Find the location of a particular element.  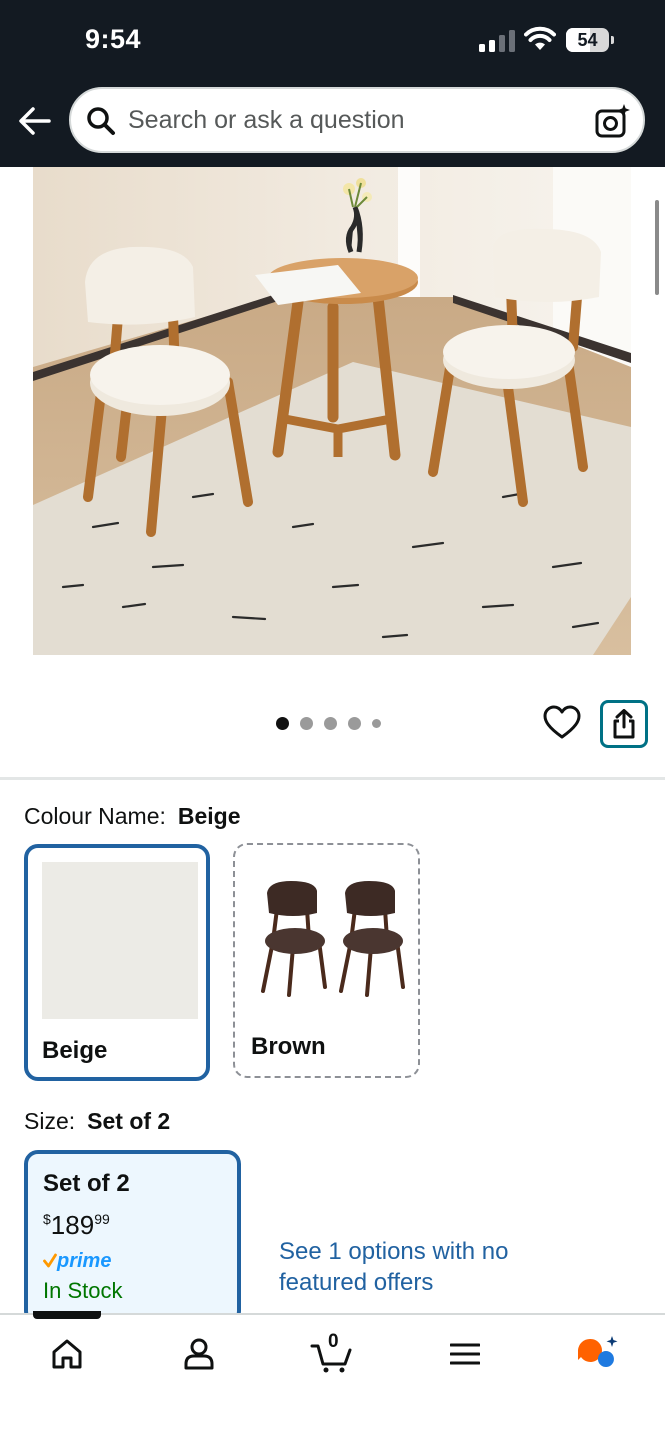

share-icon is located at coordinates (624, 724).